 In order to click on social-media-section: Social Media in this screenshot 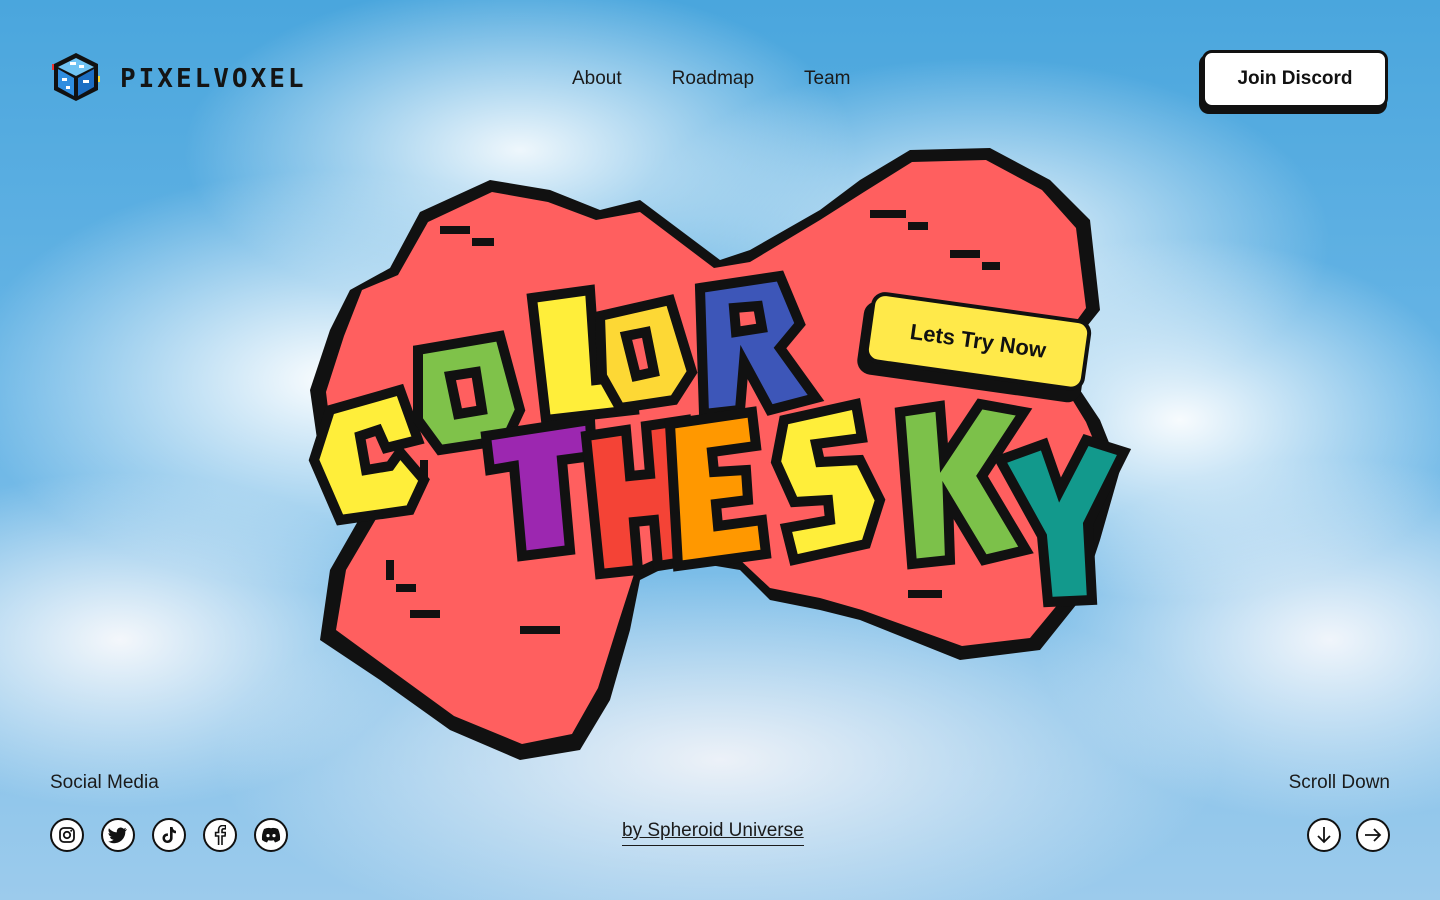, I will do `click(169, 812)`.